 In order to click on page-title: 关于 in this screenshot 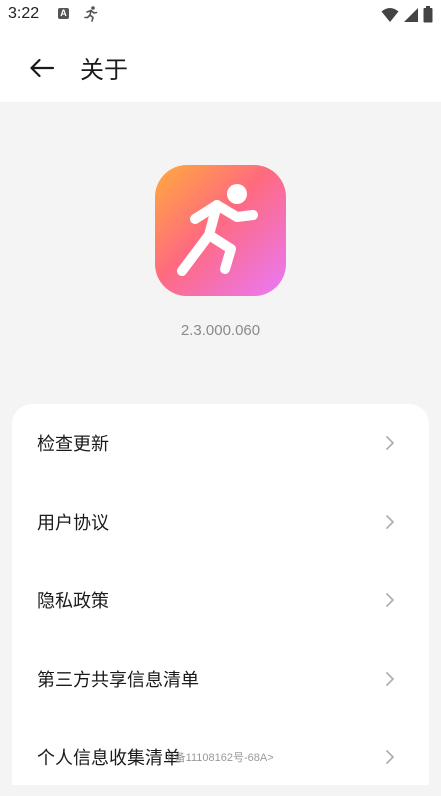, I will do `click(104, 70)`.